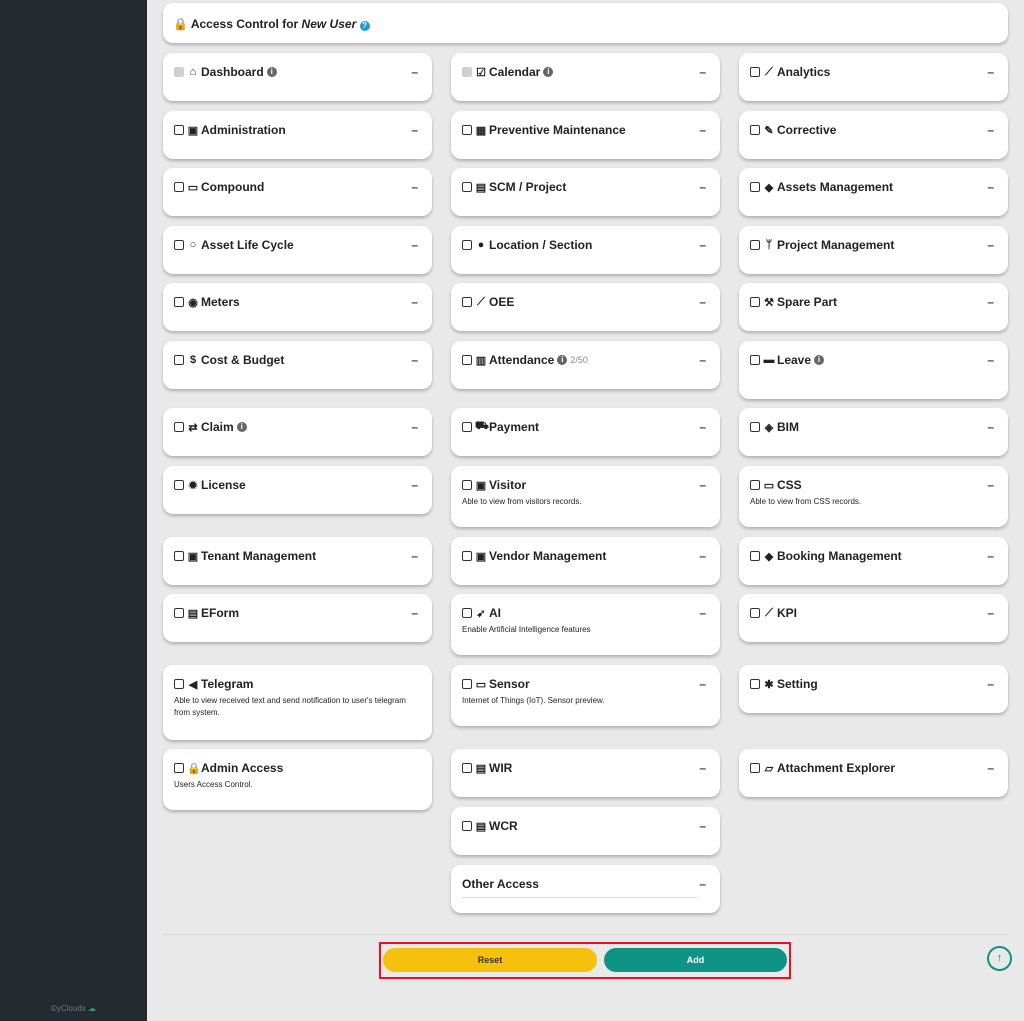 This screenshot has height=1021, width=1024. I want to click on address-card-icon: ▣, so click(481, 556).